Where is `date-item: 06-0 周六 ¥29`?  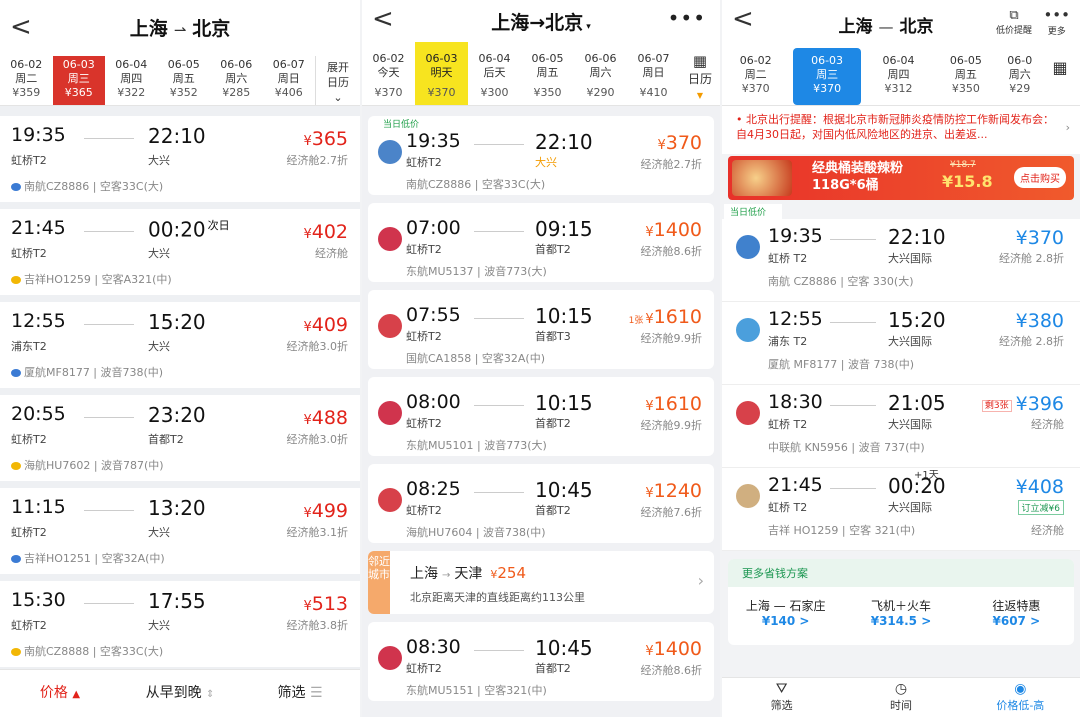 date-item: 06-0 周六 ¥29 is located at coordinates (1020, 76).